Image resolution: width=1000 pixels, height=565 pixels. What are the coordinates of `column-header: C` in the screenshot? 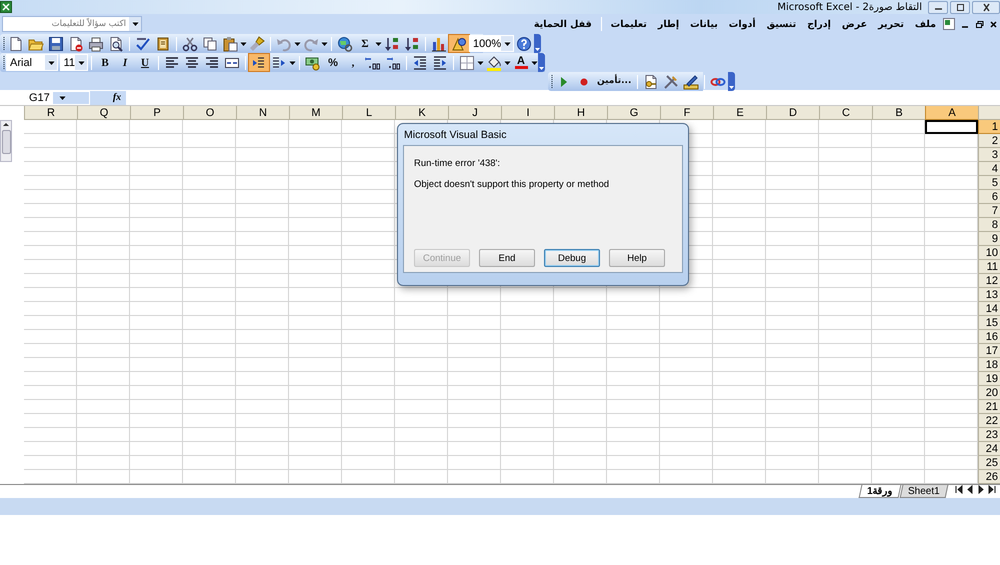 It's located at (845, 113).